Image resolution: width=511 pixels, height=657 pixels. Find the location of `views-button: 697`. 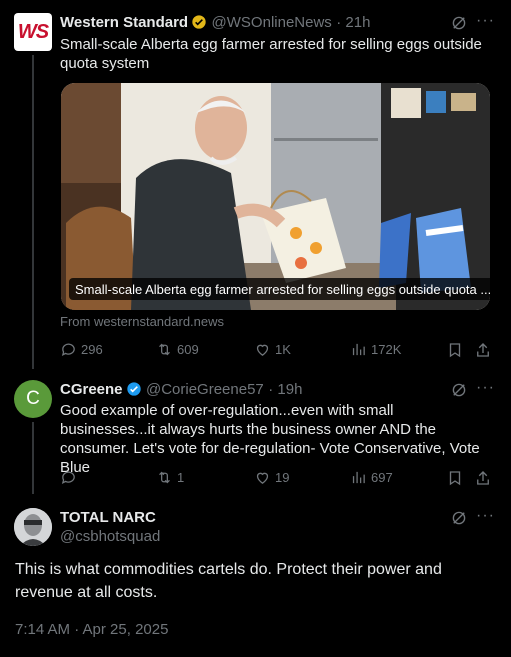

views-button: 697 is located at coordinates (371, 477).